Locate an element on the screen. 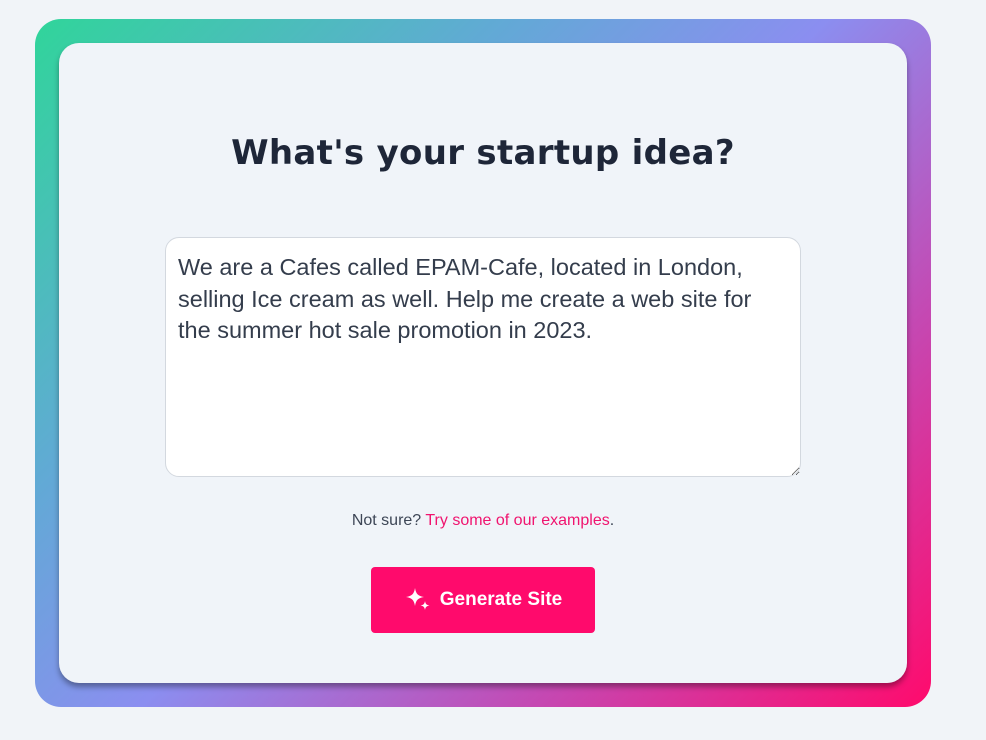  examples-hint: Not sure? Try some of our examples. is located at coordinates (483, 521).